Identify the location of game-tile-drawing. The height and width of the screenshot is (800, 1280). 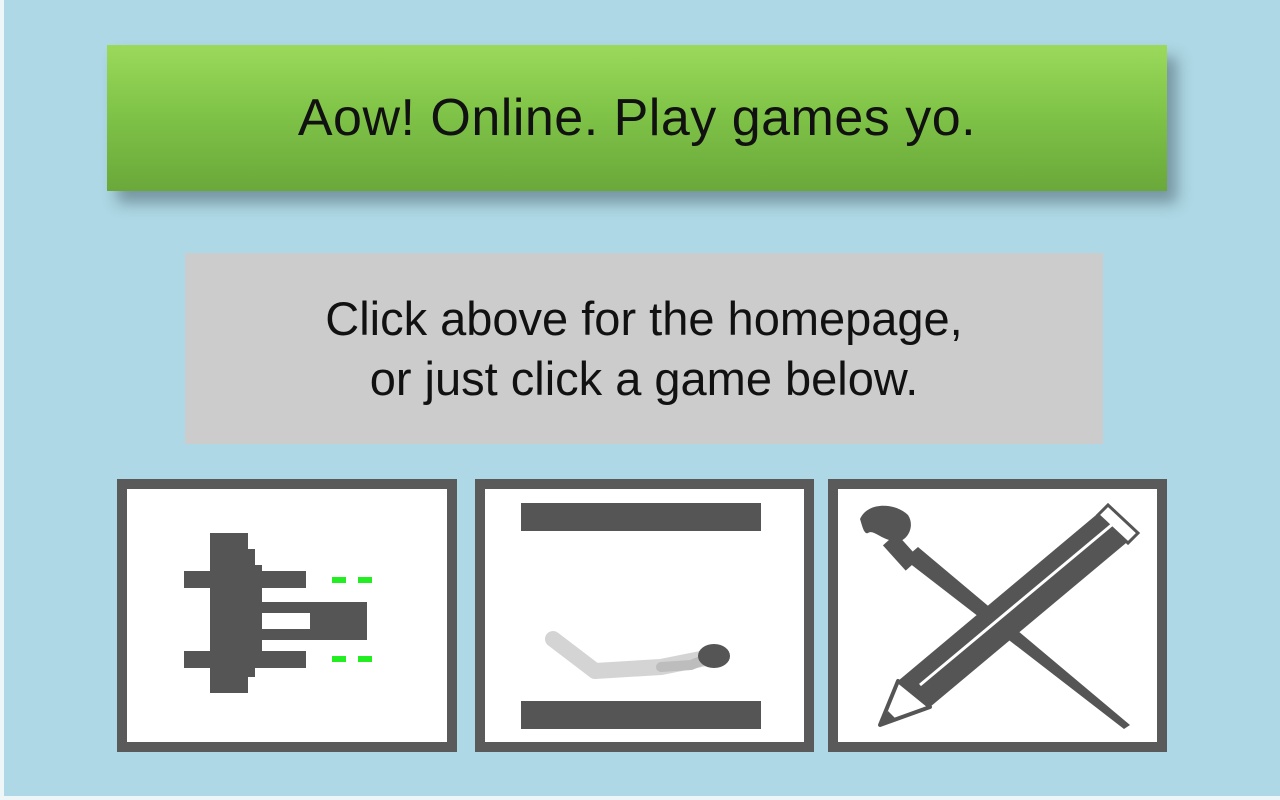
(997, 615).